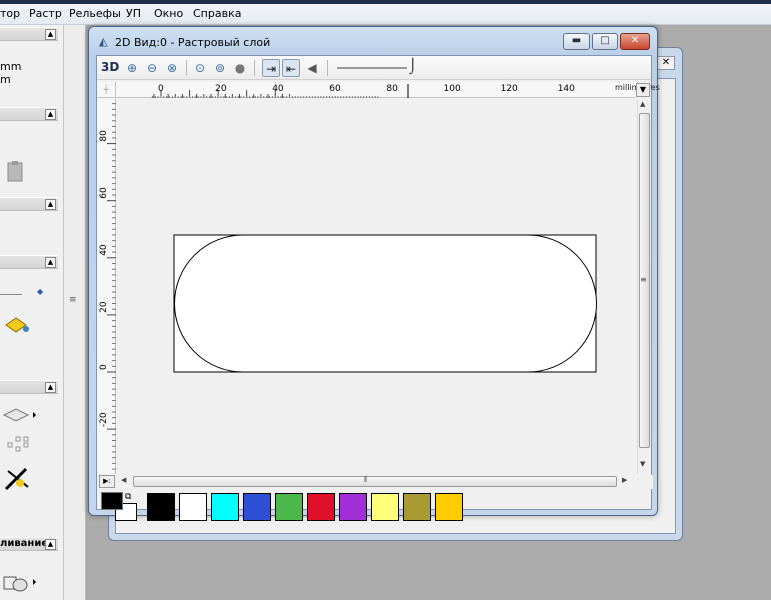 The image size is (771, 600). What do you see at coordinates (11, 294) in the screenshot?
I see `slider-line` at bounding box center [11, 294].